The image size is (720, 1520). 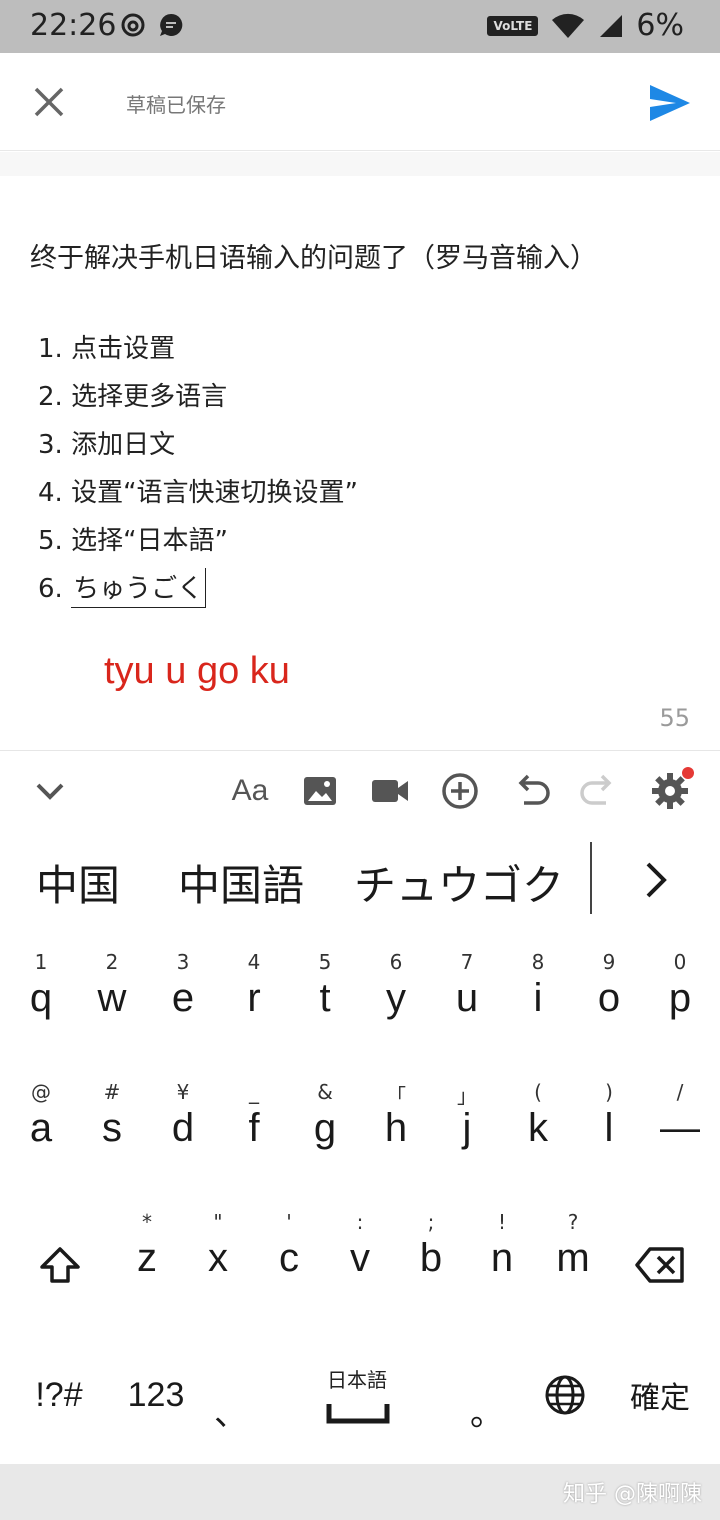 I want to click on key-hint: 3, so click(x=183, y=962).